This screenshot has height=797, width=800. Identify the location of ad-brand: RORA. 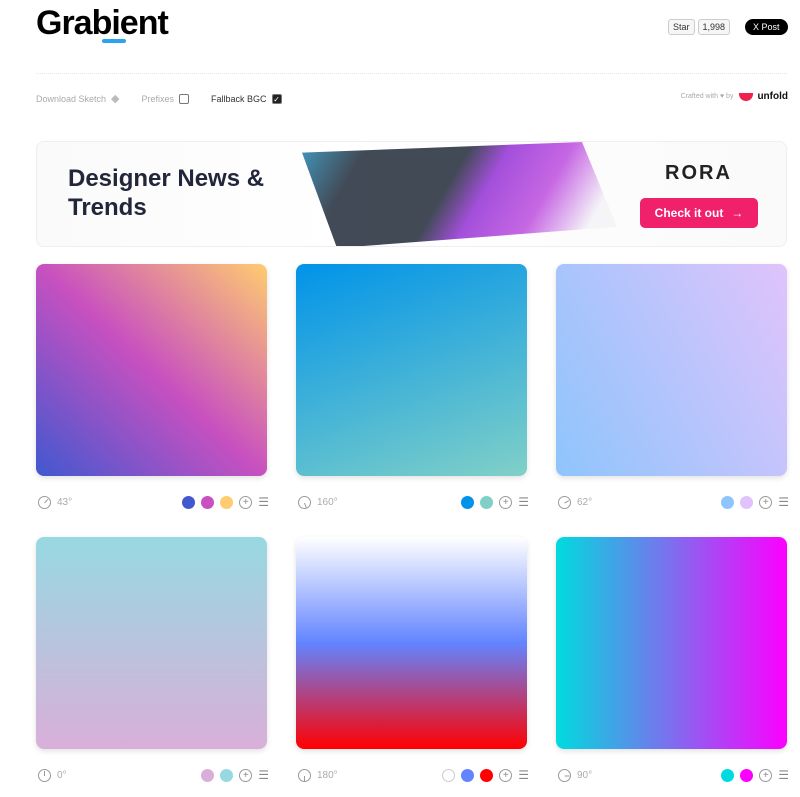
(698, 173).